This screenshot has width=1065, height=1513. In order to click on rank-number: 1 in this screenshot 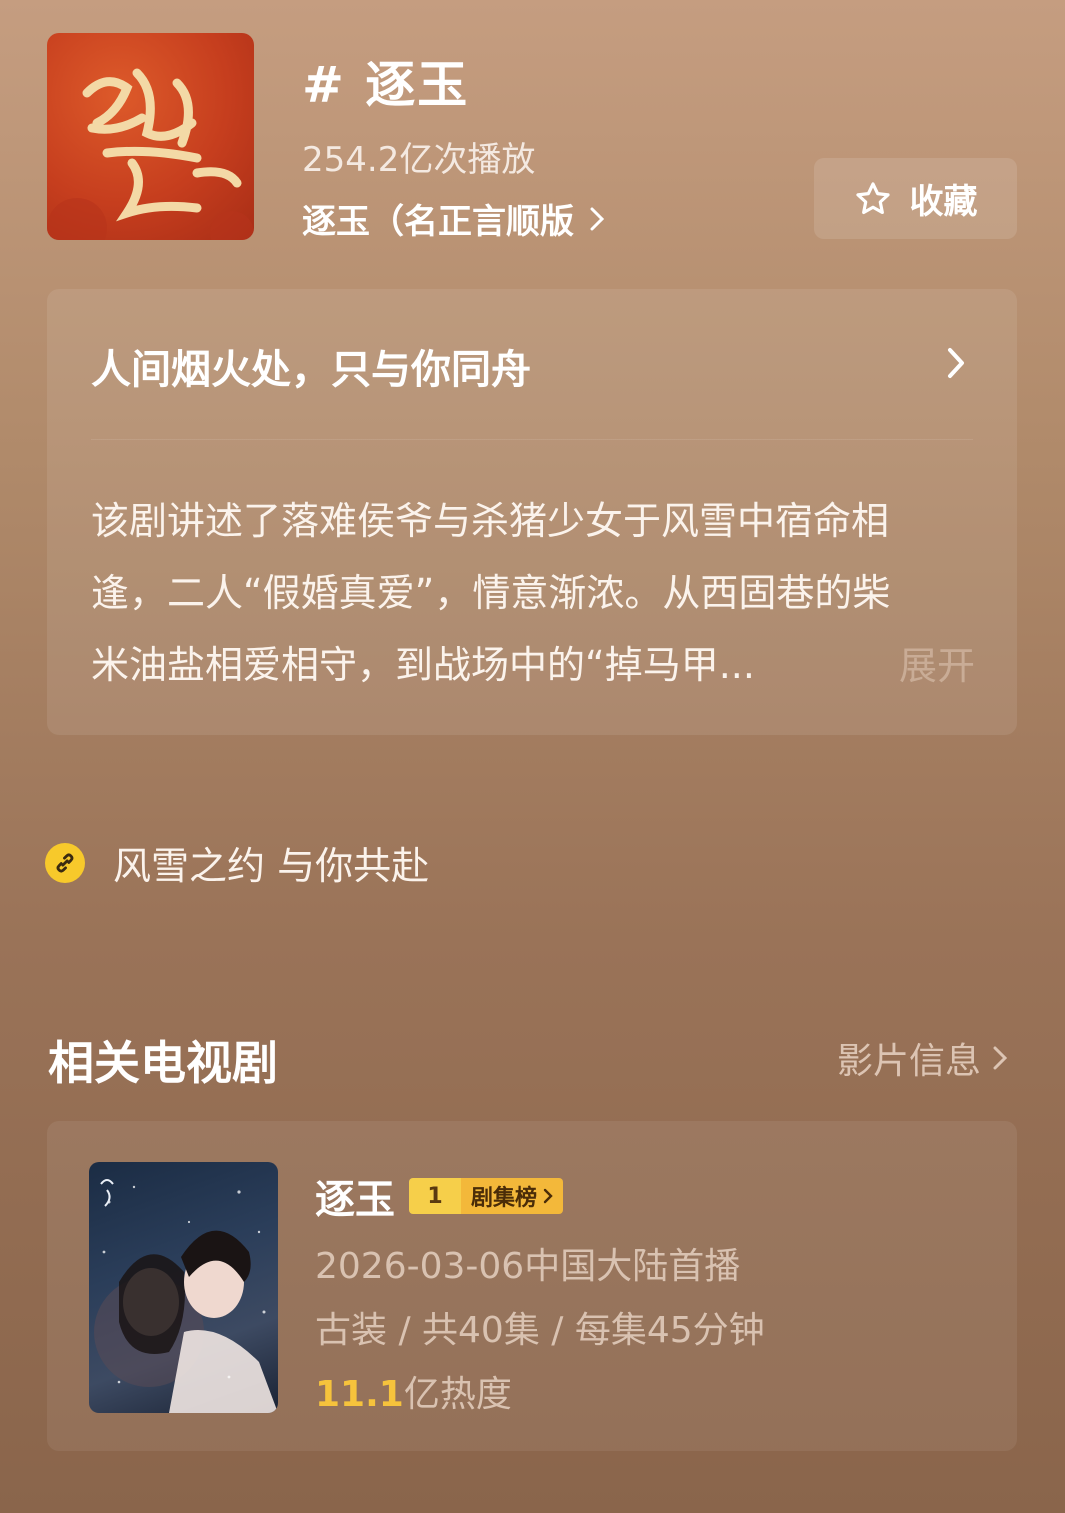, I will do `click(435, 1196)`.